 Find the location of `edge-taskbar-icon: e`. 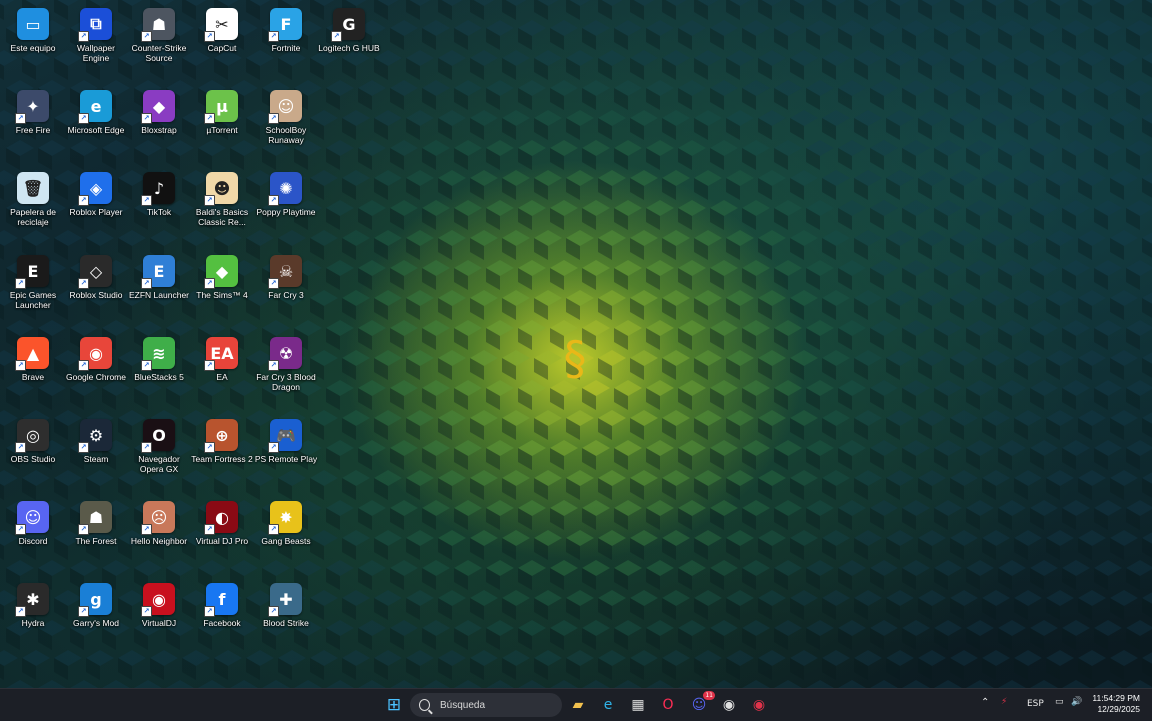

edge-taskbar-icon: e is located at coordinates (608, 705).